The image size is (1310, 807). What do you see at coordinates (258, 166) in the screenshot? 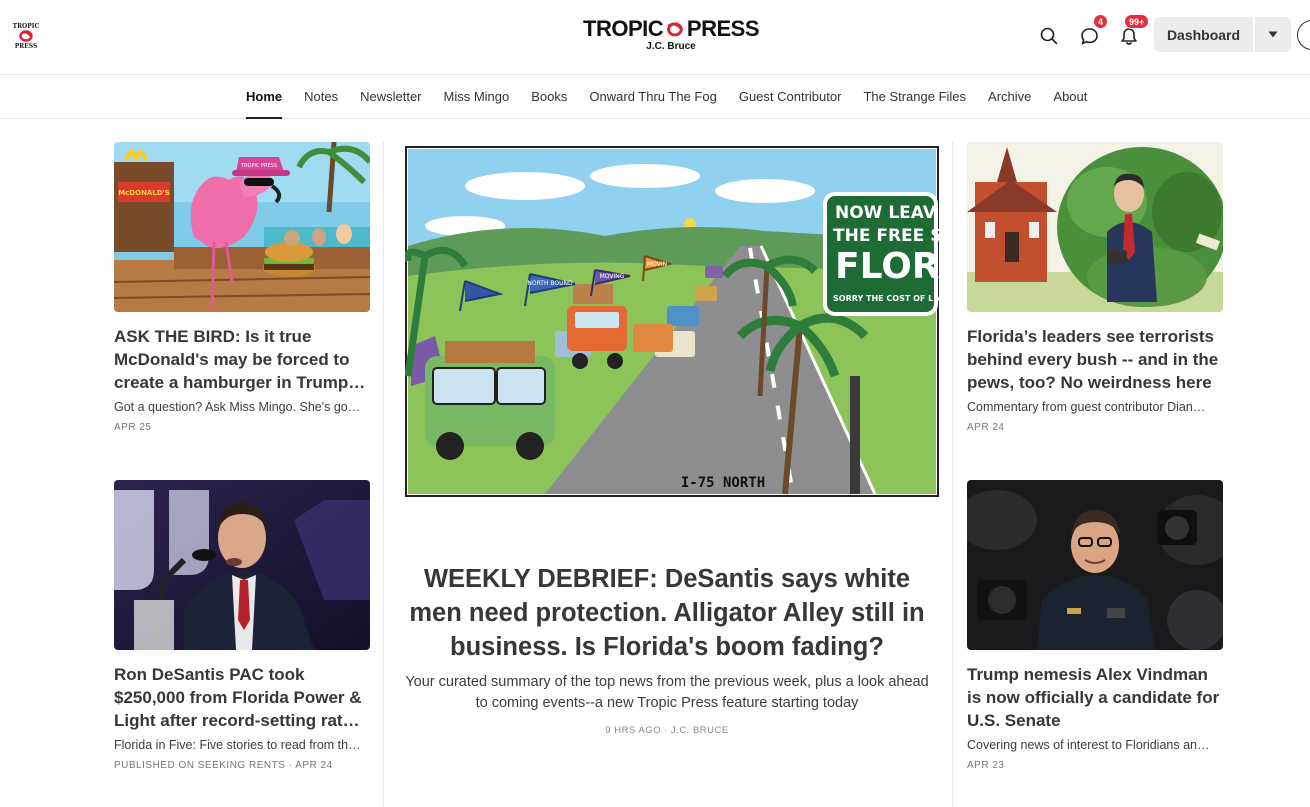
I see `svg-text: TROPIC PRESS` at bounding box center [258, 166].